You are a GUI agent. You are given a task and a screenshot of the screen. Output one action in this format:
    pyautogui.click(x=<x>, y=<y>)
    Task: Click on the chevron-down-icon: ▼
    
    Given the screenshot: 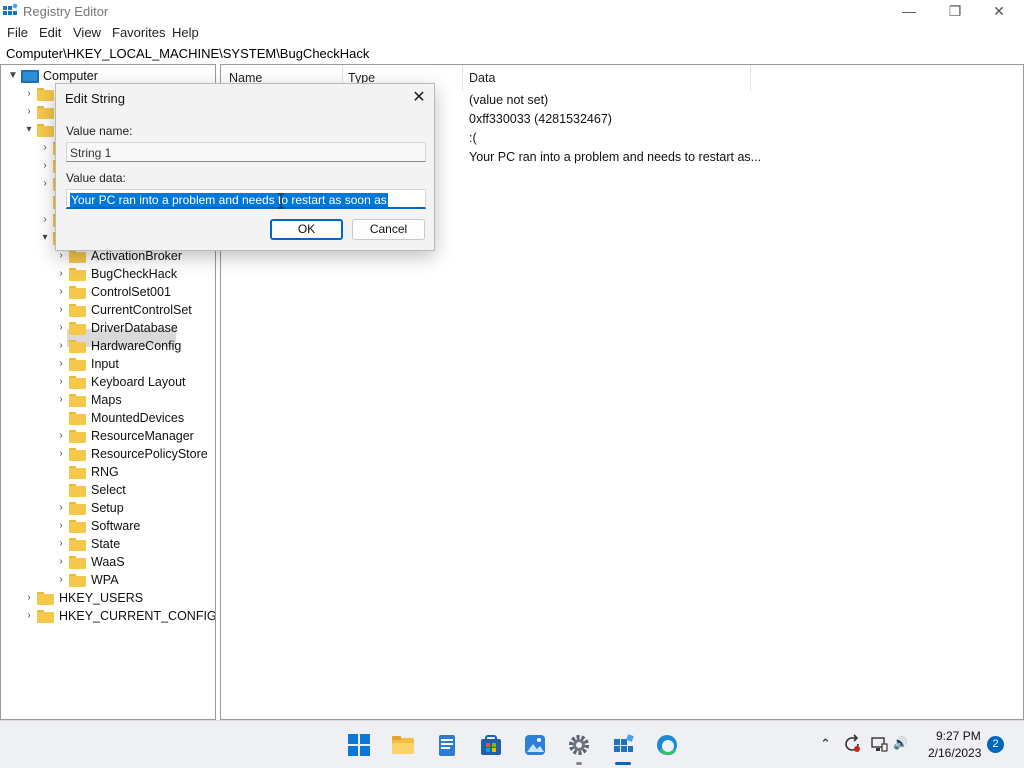 What is the action you would take?
    pyautogui.click(x=13, y=76)
    